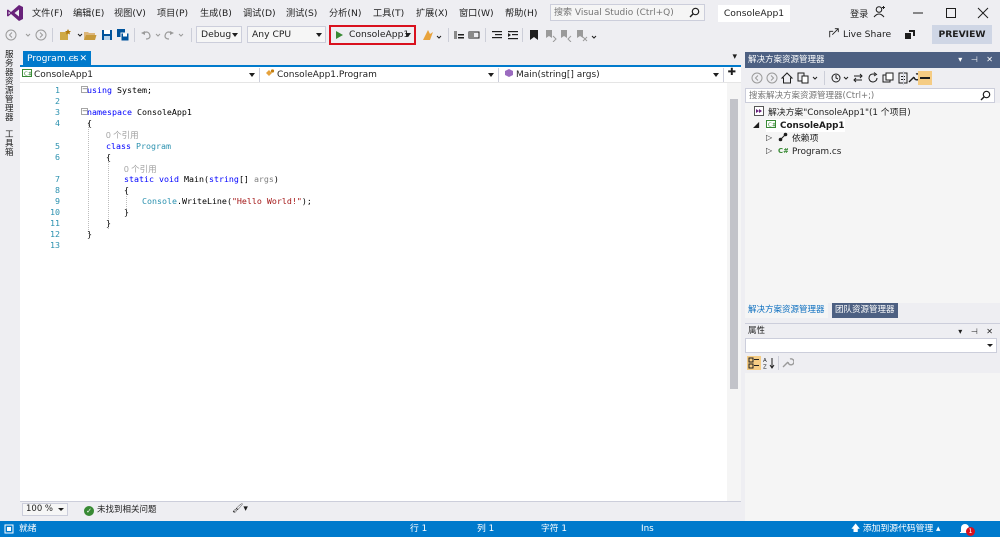  I want to click on menu-view: 视图(V), so click(130, 14).